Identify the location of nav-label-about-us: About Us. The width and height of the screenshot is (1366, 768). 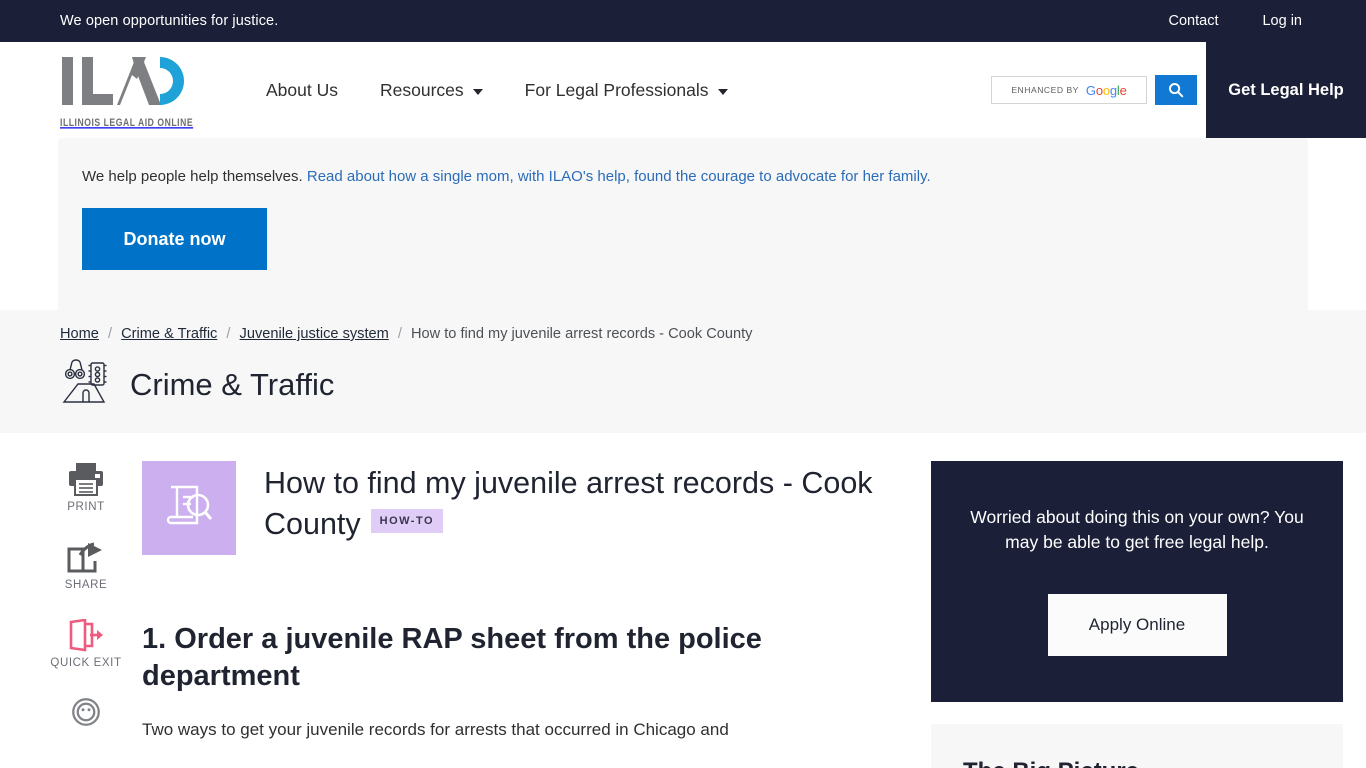
(302, 89).